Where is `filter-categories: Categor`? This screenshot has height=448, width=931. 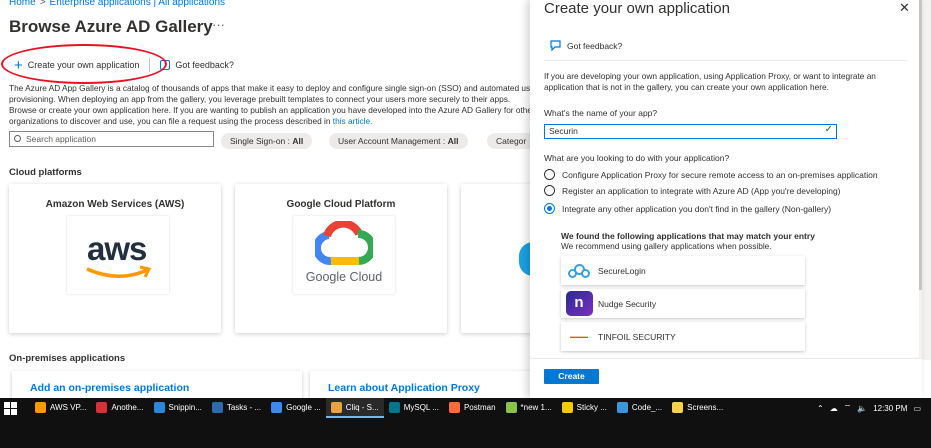 filter-categories: Categor is located at coordinates (511, 141).